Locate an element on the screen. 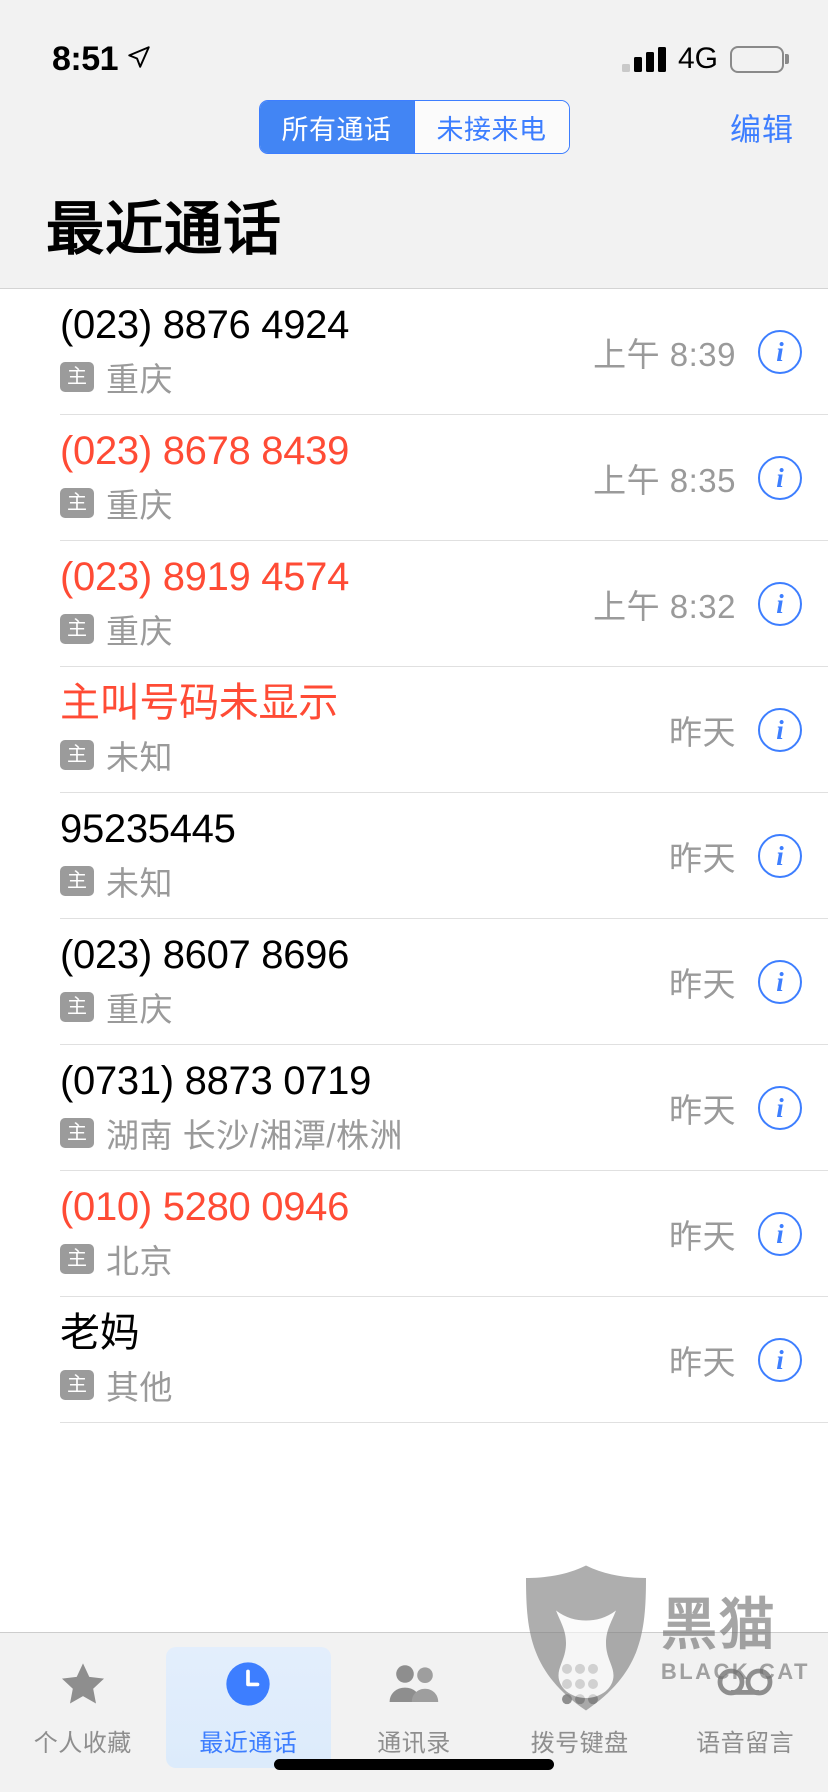 The height and width of the screenshot is (1792, 828). call-row-subtitle: 主北京 is located at coordinates (364, 1259).